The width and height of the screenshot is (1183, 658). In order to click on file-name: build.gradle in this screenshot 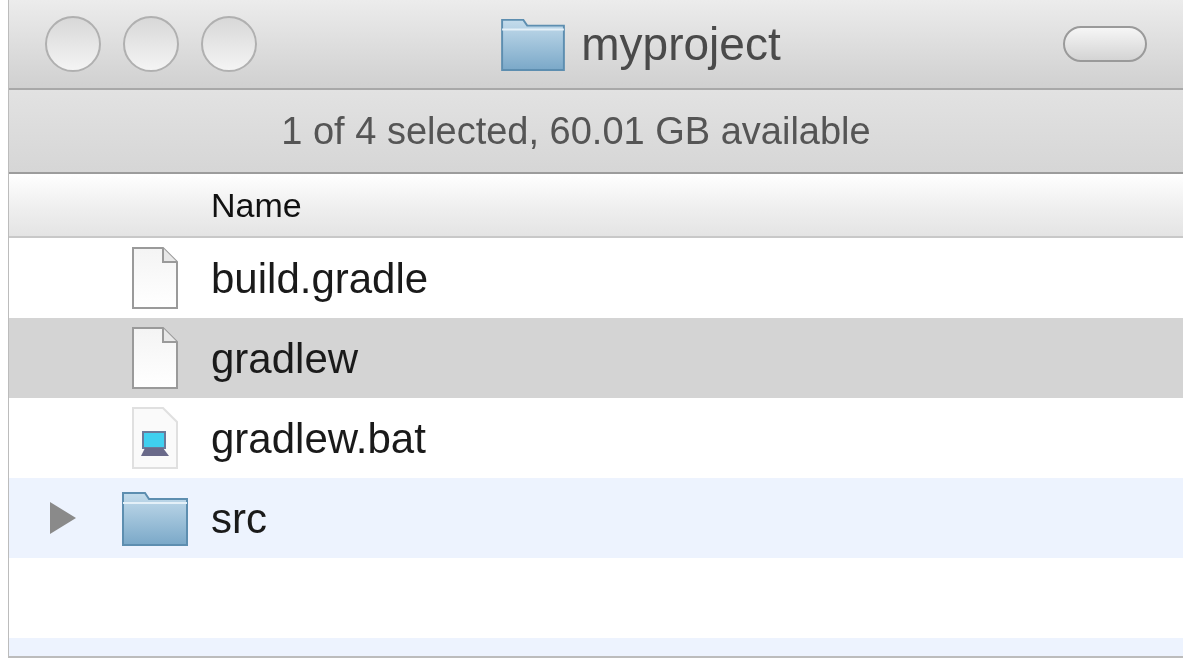, I will do `click(320, 278)`.